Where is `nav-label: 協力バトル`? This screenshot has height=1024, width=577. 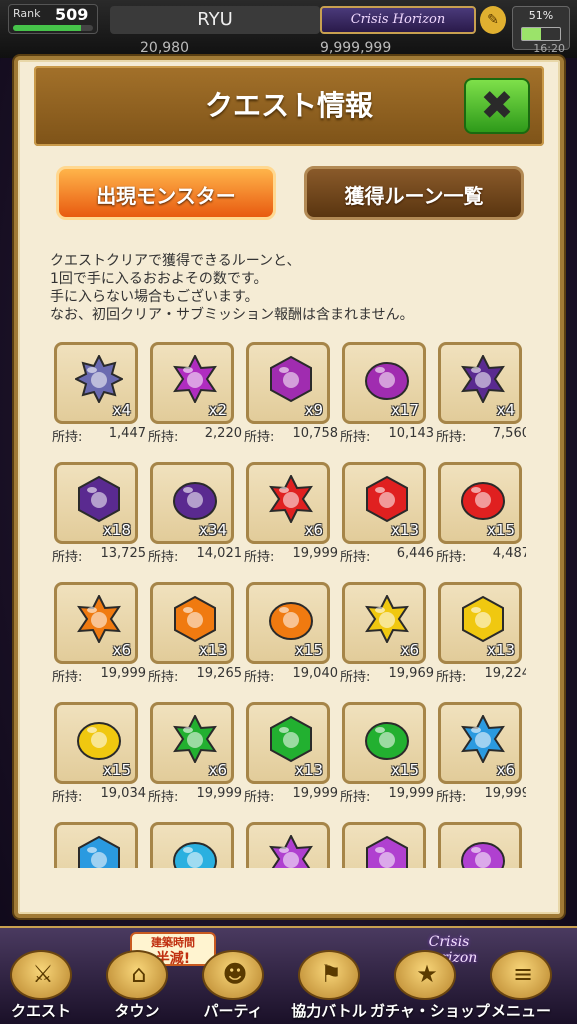
nav-label: 協力バトル is located at coordinates (329, 1011).